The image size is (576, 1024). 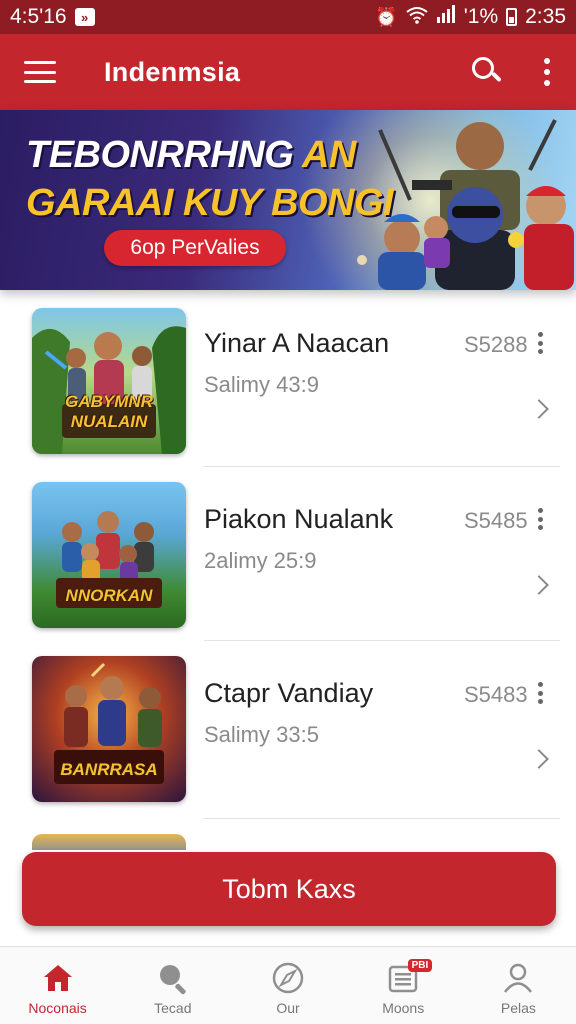 I want to click on game-thumbnail-title: NNORKAN, so click(x=109, y=595).